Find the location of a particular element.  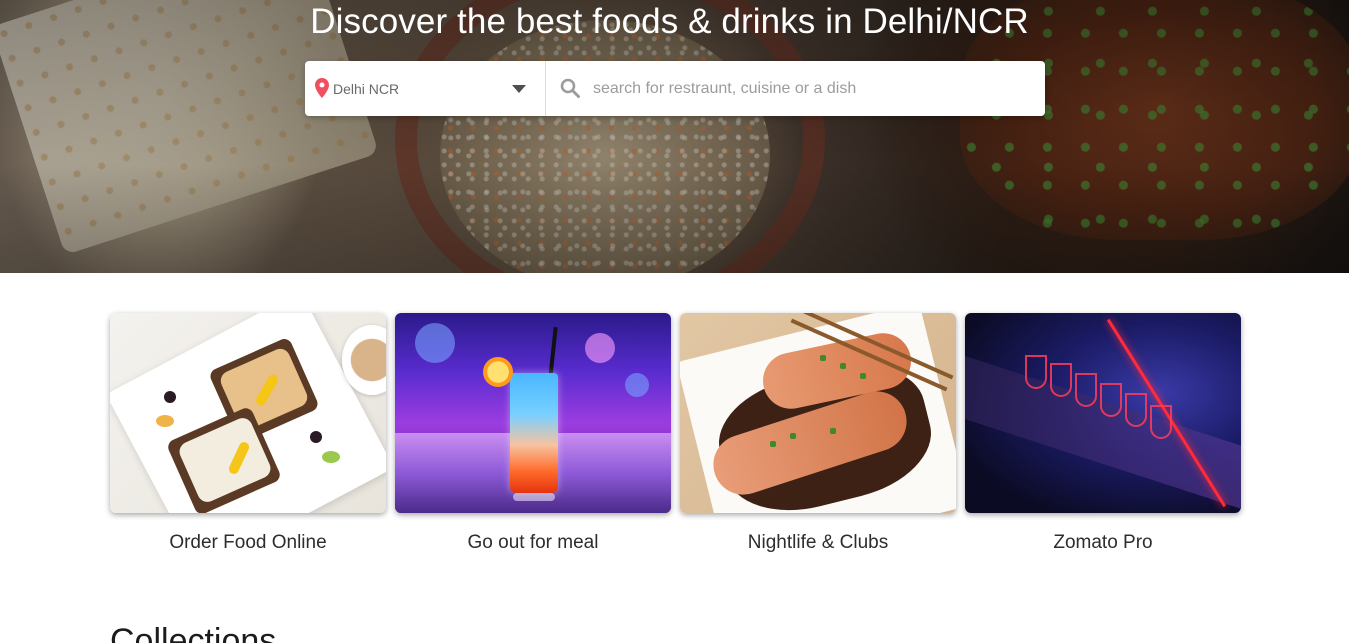

search-bar: Delhi NCR is located at coordinates (675, 88).